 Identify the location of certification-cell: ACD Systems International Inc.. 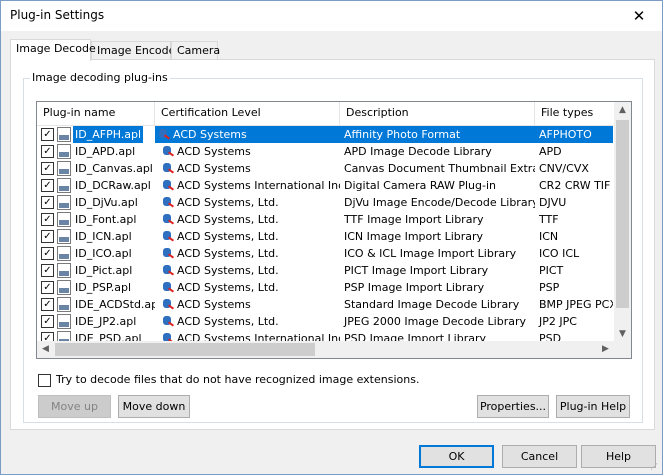
(247, 185).